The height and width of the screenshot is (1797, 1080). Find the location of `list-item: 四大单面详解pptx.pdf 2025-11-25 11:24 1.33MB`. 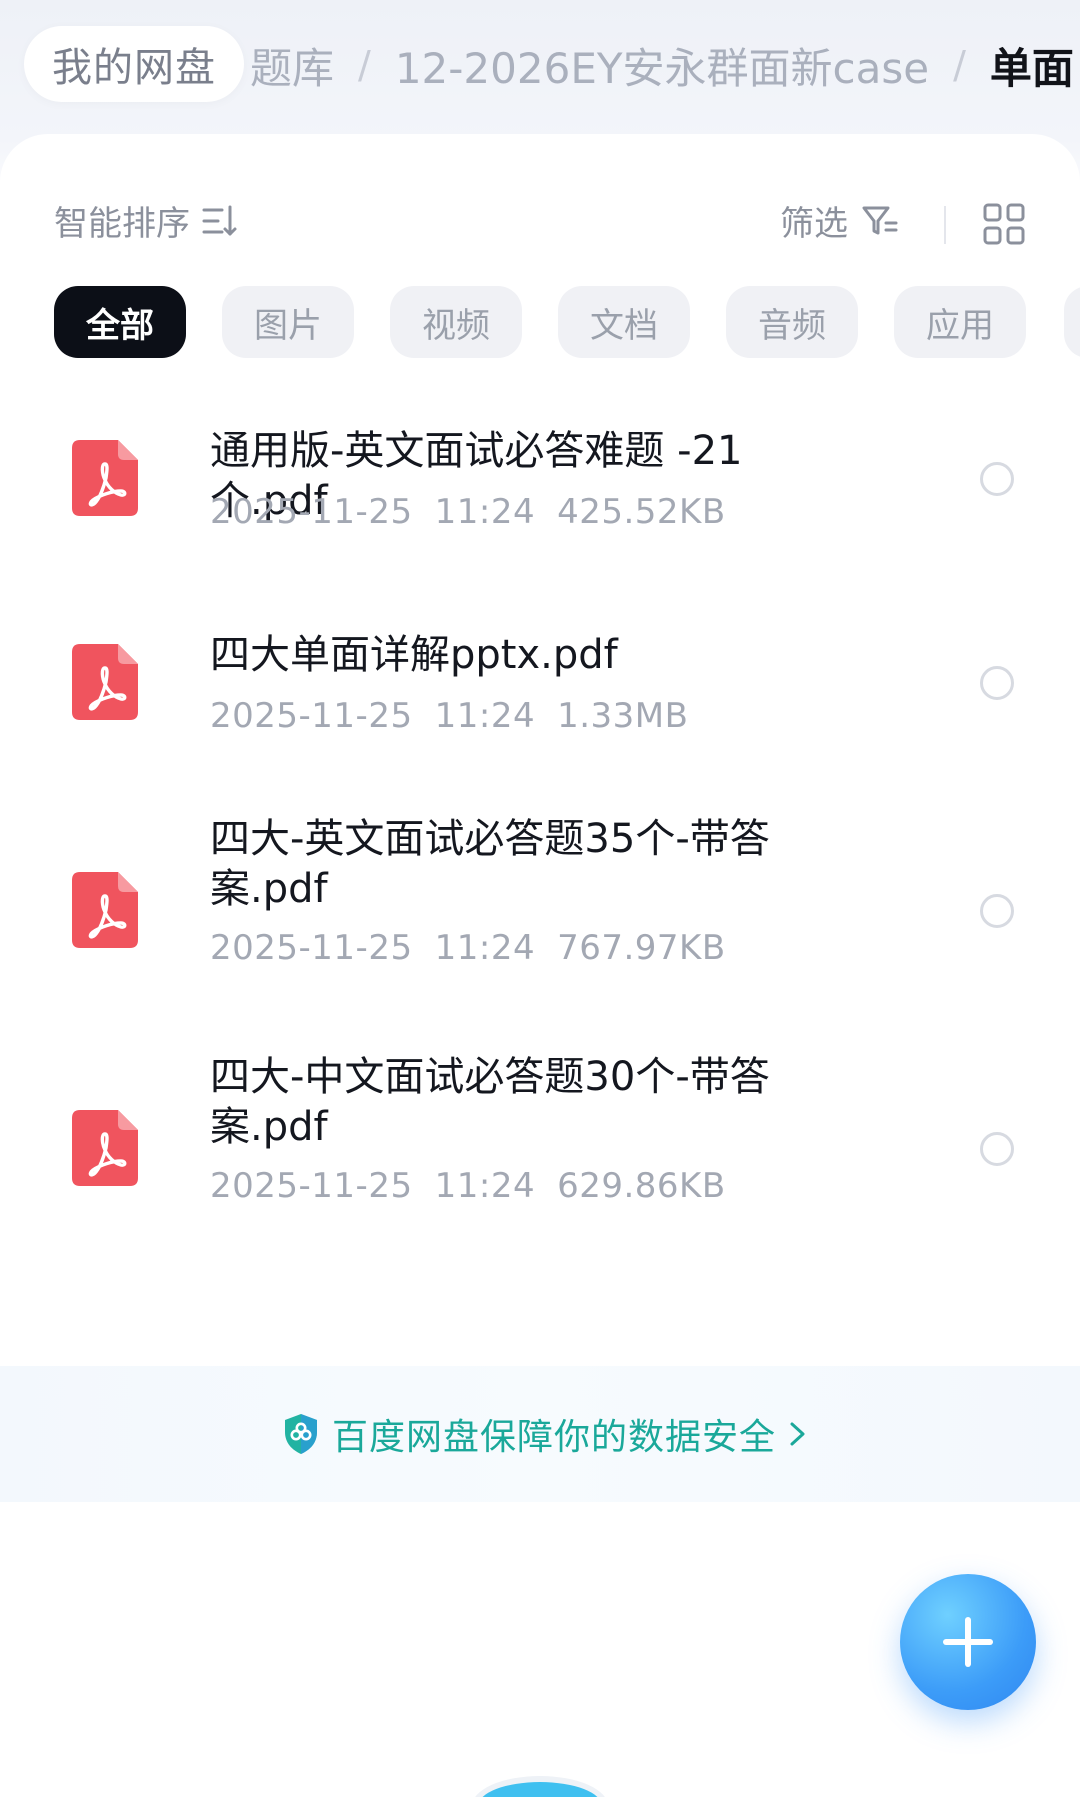

list-item: 四大单面详解pptx.pdf 2025-11-25 11:24 1.33MB is located at coordinates (540, 683).